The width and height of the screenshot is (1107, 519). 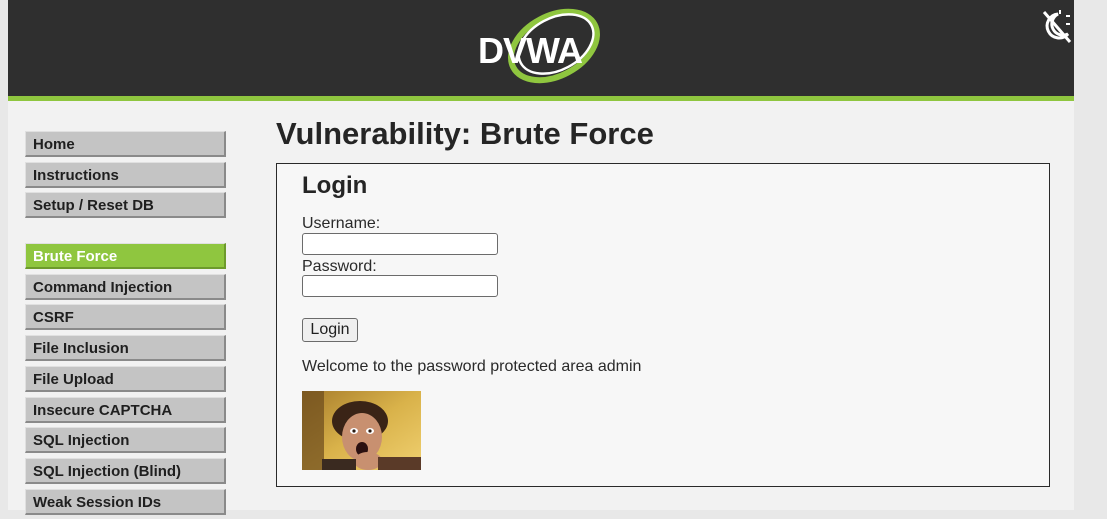 What do you see at coordinates (339, 266) in the screenshot?
I see `password-label: Password:` at bounding box center [339, 266].